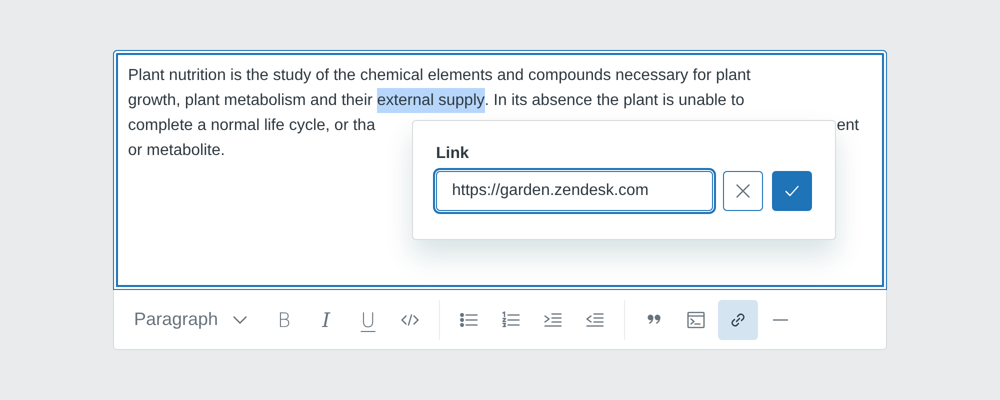 The image size is (1000, 400). I want to click on underline-button: U, so click(368, 320).